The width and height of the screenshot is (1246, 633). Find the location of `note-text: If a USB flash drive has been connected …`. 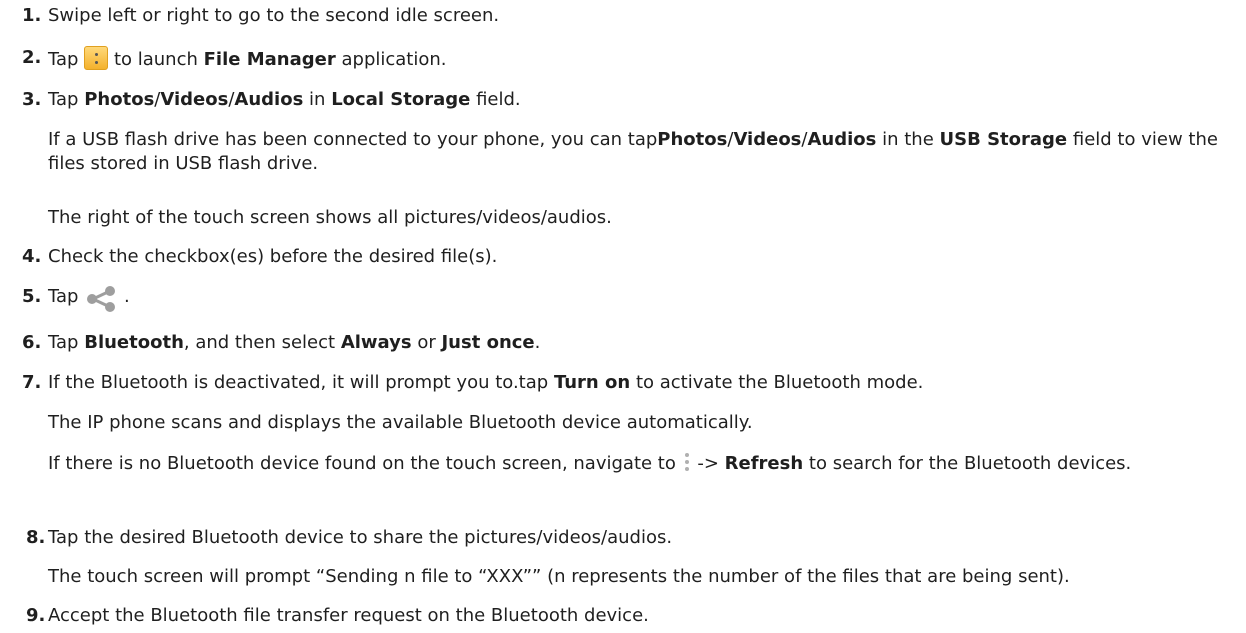

note-text: If a USB flash drive has been connected … is located at coordinates (353, 139).